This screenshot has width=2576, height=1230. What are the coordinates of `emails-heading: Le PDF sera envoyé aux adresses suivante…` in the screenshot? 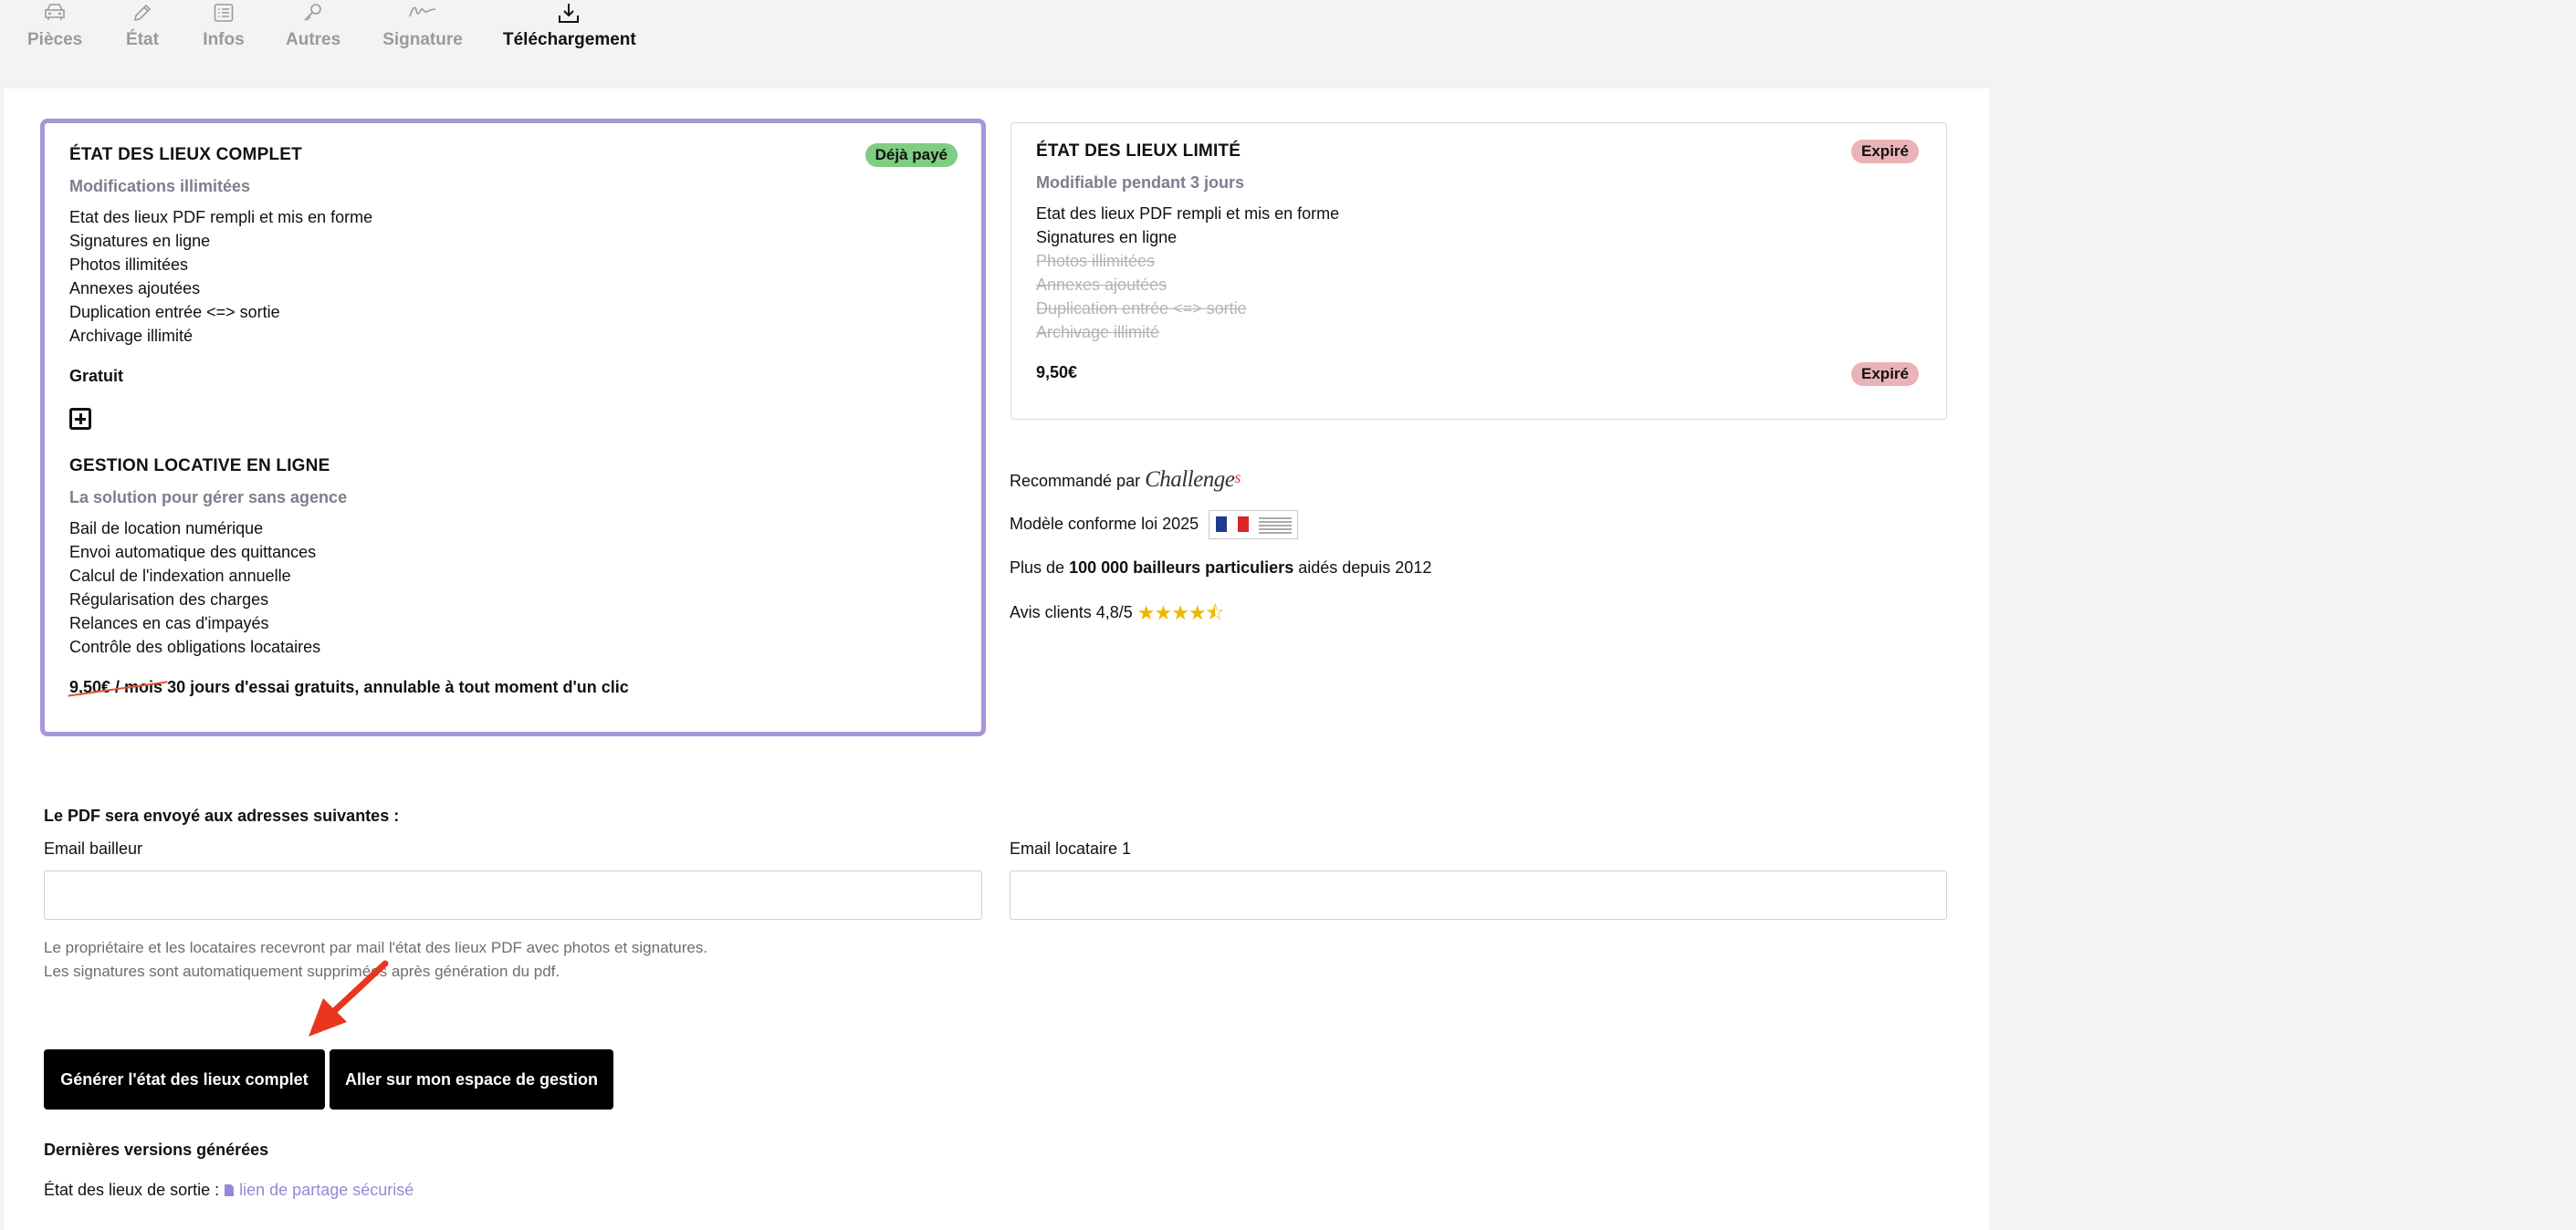 It's located at (222, 816).